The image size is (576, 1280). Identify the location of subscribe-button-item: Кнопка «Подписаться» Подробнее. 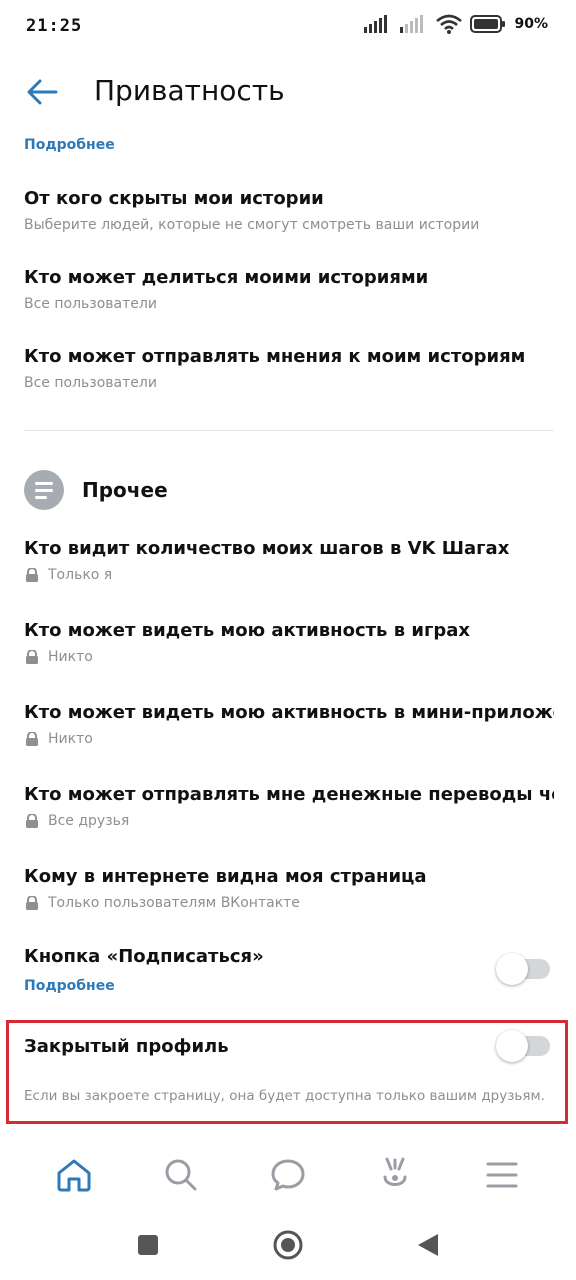
(289, 970).